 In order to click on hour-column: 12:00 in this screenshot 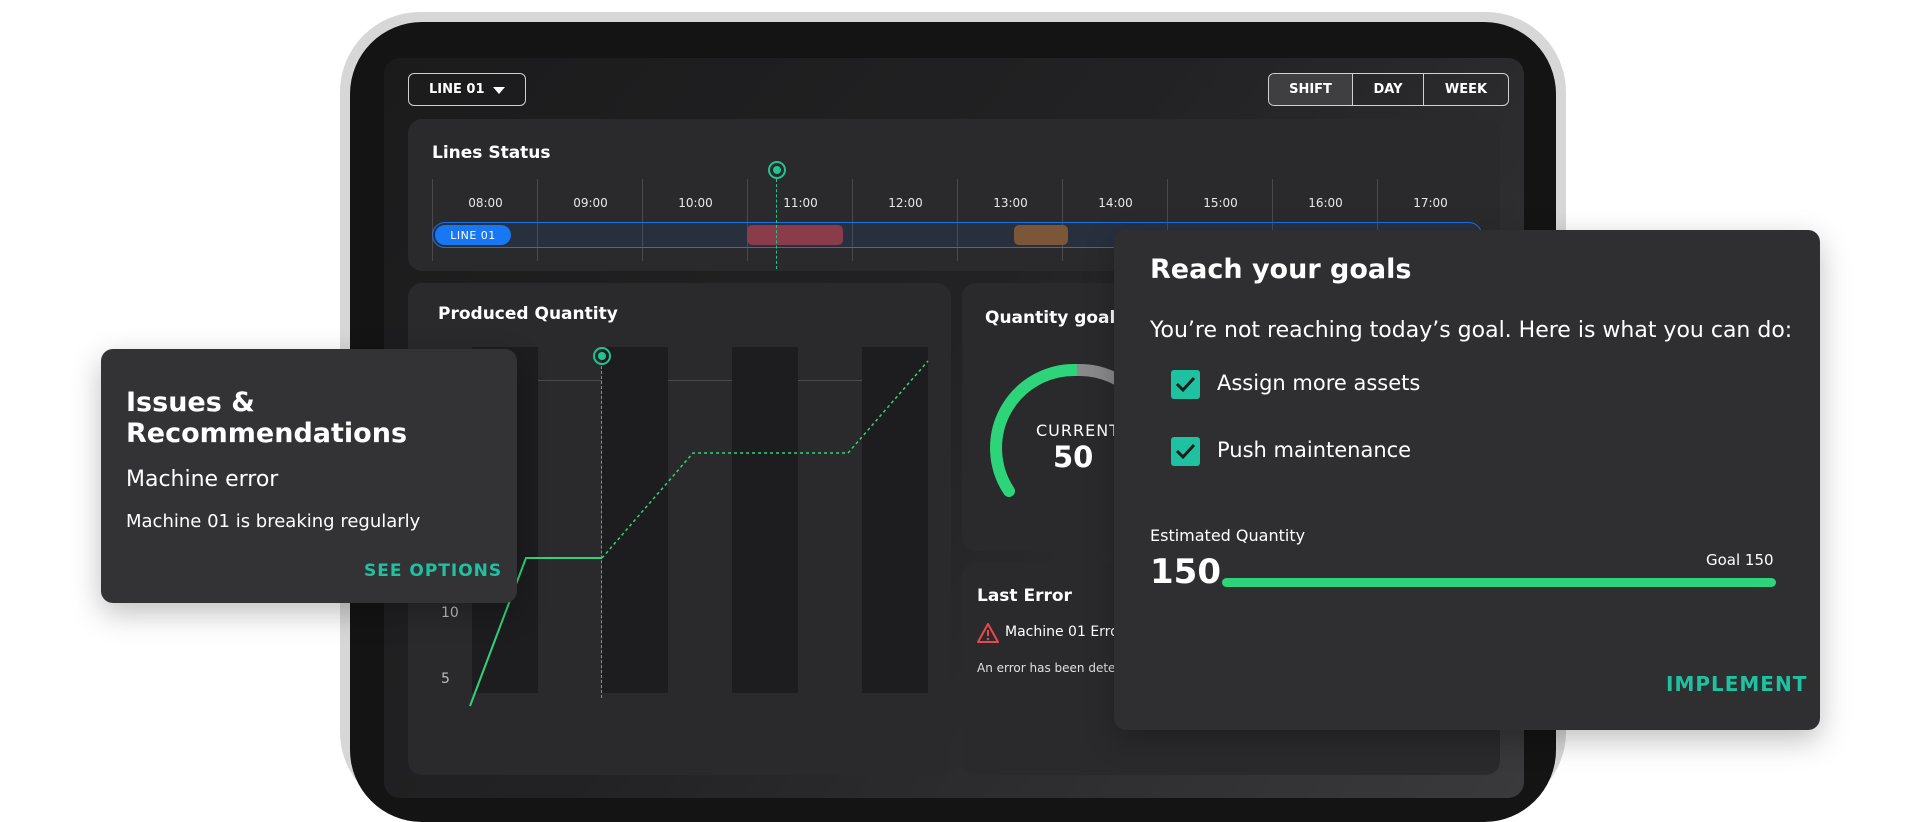, I will do `click(905, 220)`.